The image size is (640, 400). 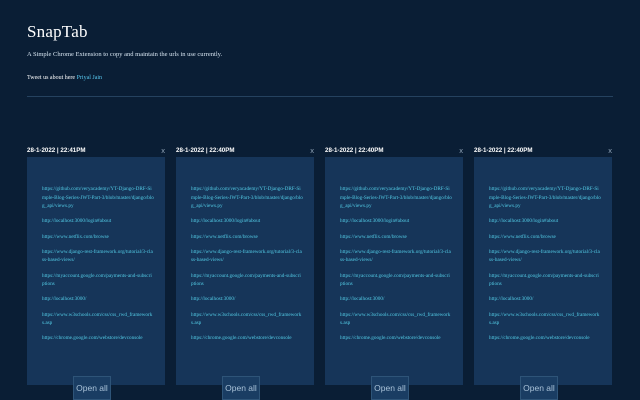 What do you see at coordinates (90, 78) in the screenshot?
I see `tweet-author-link: Priyal Jain` at bounding box center [90, 78].